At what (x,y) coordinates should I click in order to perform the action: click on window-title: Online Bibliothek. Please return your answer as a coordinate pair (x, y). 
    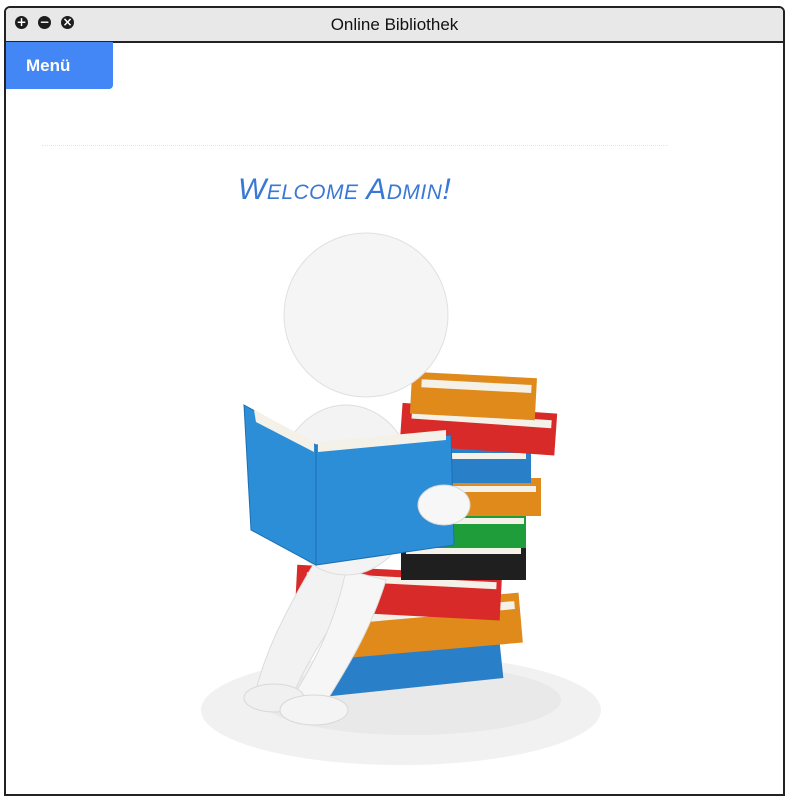
    Looking at the image, I should click on (394, 24).